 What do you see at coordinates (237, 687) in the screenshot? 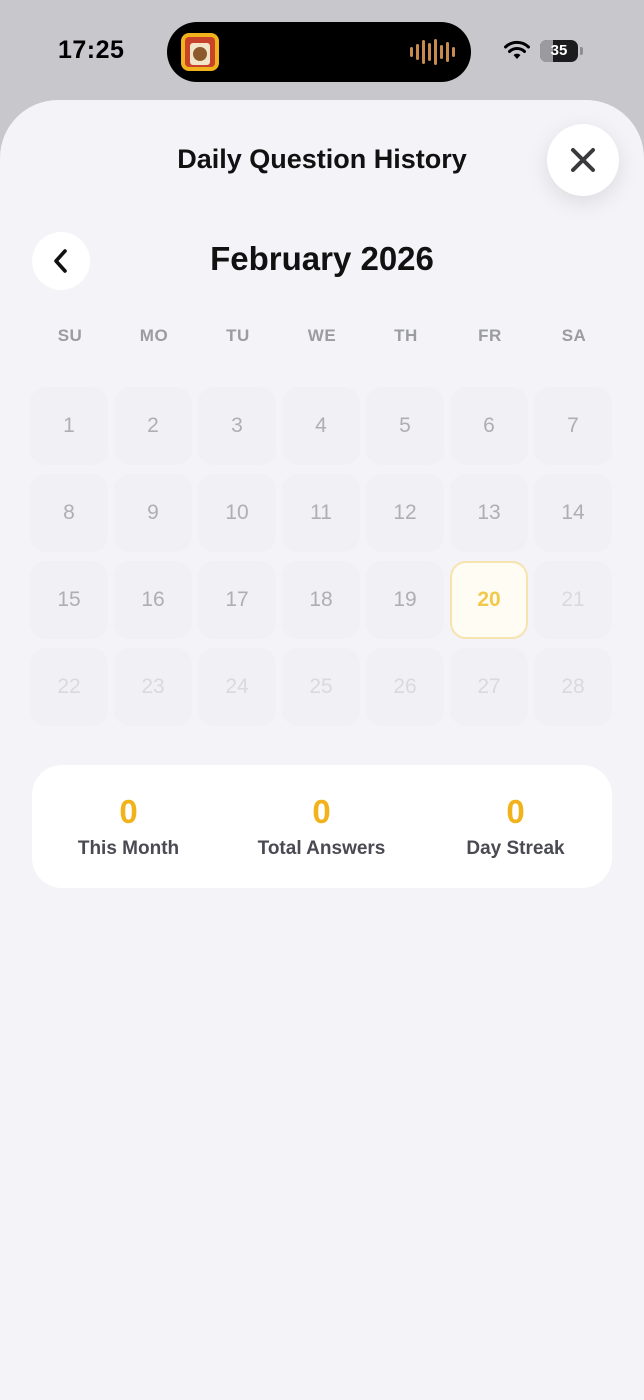
I see `calendar-day-future: 24` at bounding box center [237, 687].